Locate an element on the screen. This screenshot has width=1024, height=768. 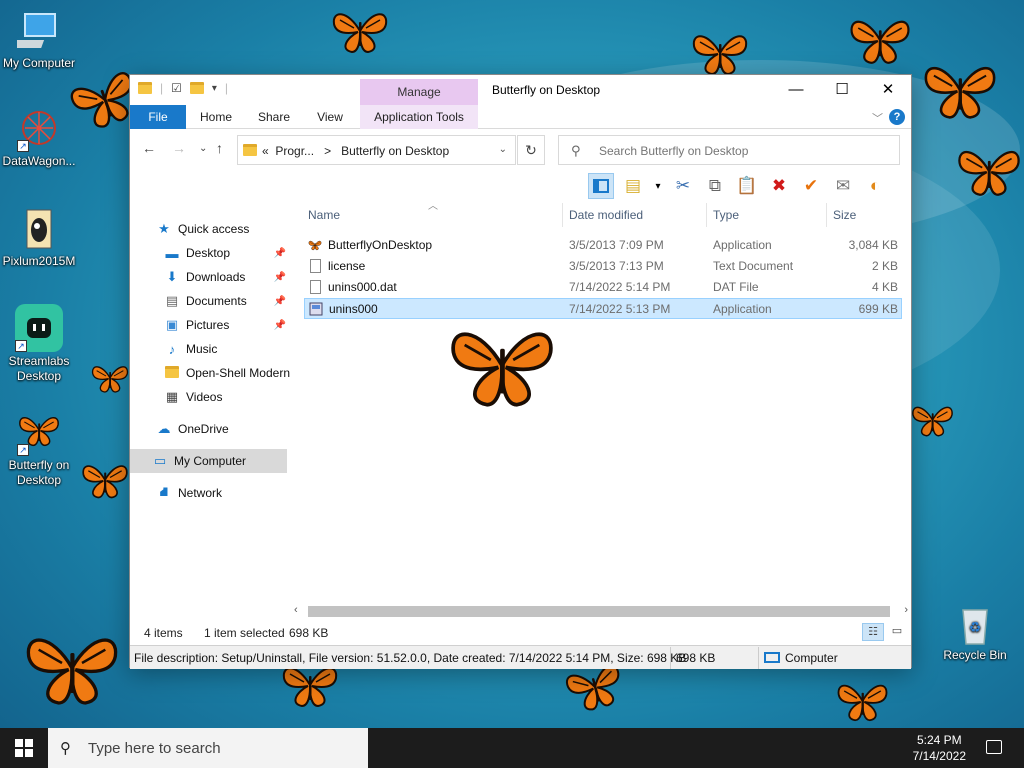
manage-tab: Manage is located at coordinates (419, 92).